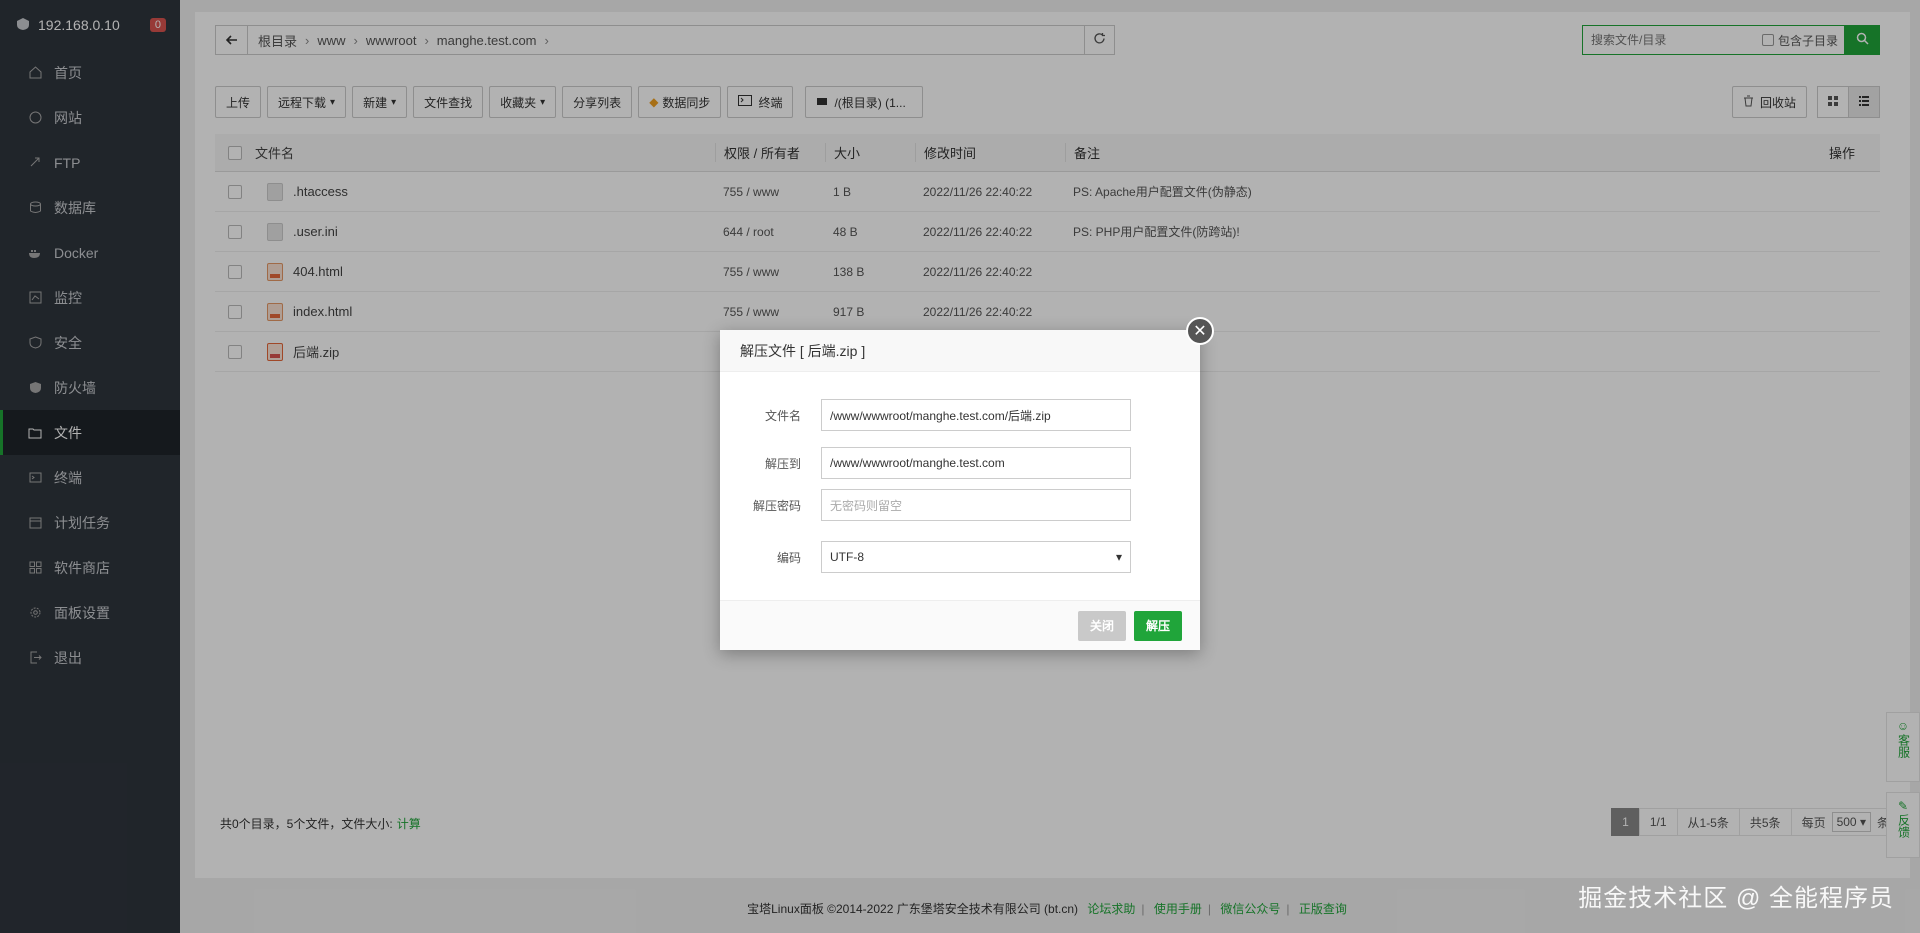 The height and width of the screenshot is (933, 1920). What do you see at coordinates (847, 557) in the screenshot?
I see `encoding-value: UTF-8` at bounding box center [847, 557].